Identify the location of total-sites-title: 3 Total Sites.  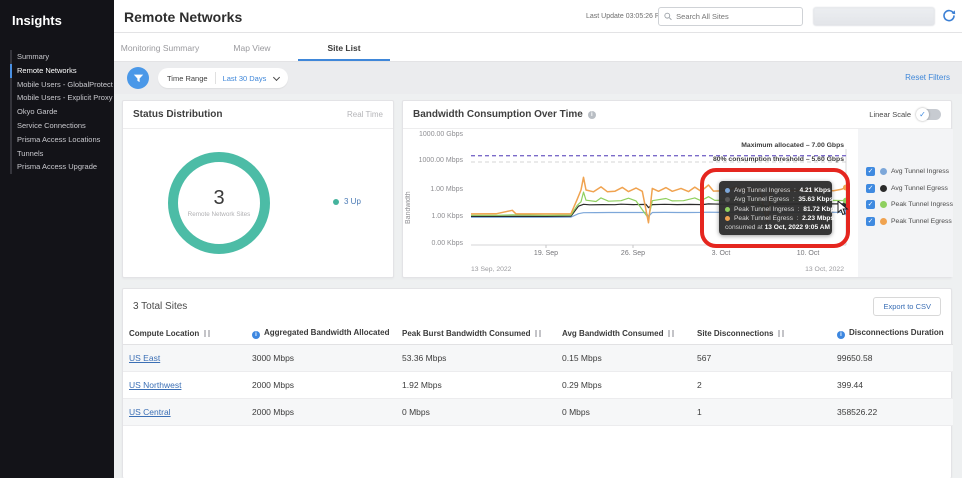
(160, 306).